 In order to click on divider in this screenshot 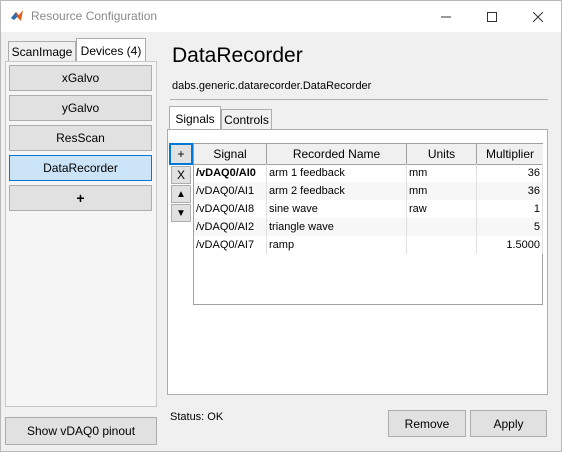, I will do `click(359, 99)`.